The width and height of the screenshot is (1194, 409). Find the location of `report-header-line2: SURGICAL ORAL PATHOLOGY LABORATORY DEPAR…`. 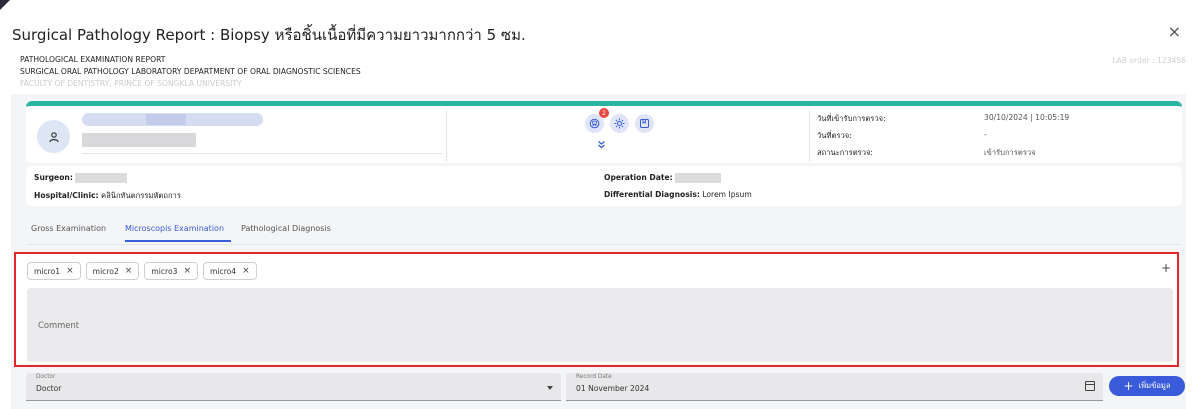

report-header-line2: SURGICAL ORAL PATHOLOGY LABORATORY DEPAR… is located at coordinates (190, 71).